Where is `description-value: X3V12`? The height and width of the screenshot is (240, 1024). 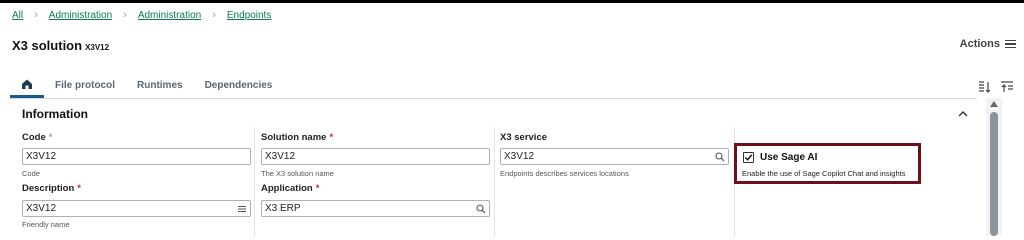
description-value: X3V12 is located at coordinates (41, 208).